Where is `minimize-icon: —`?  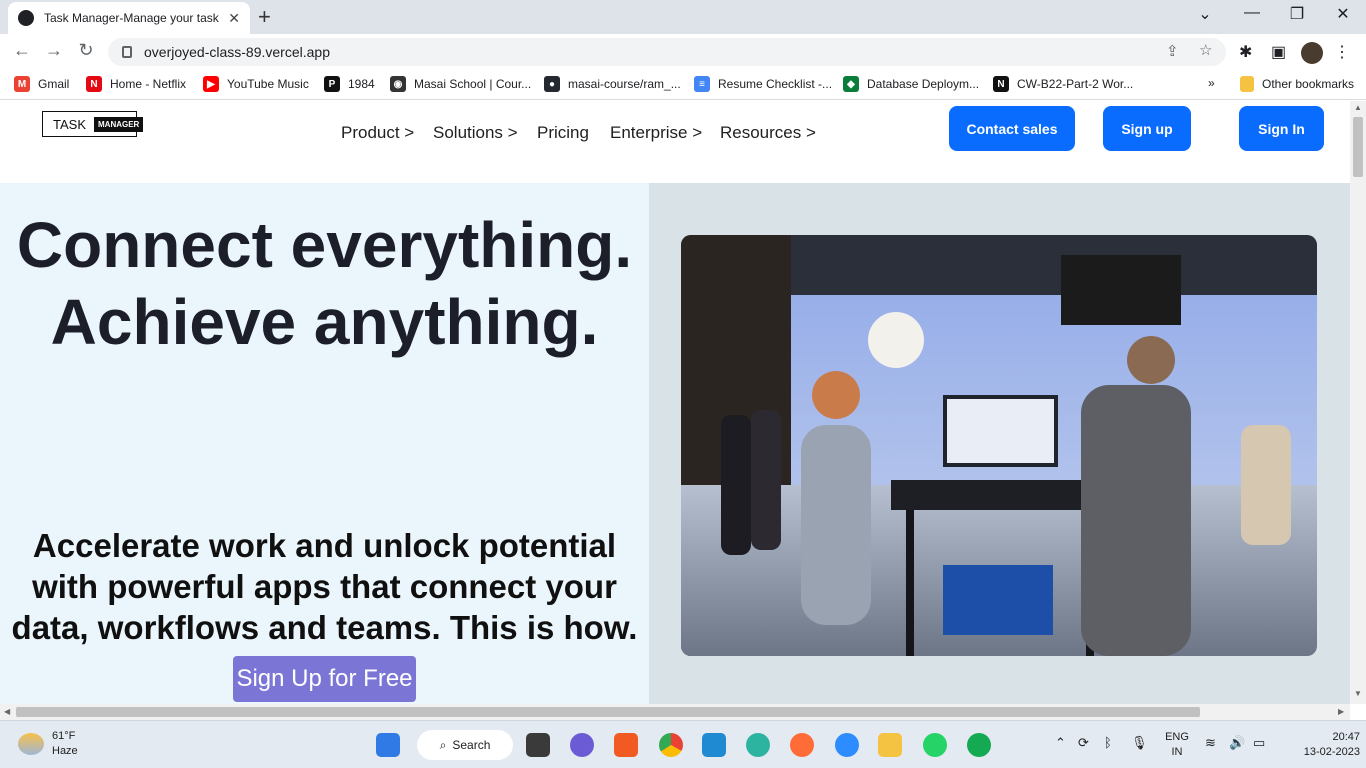 minimize-icon: — is located at coordinates (1252, 13).